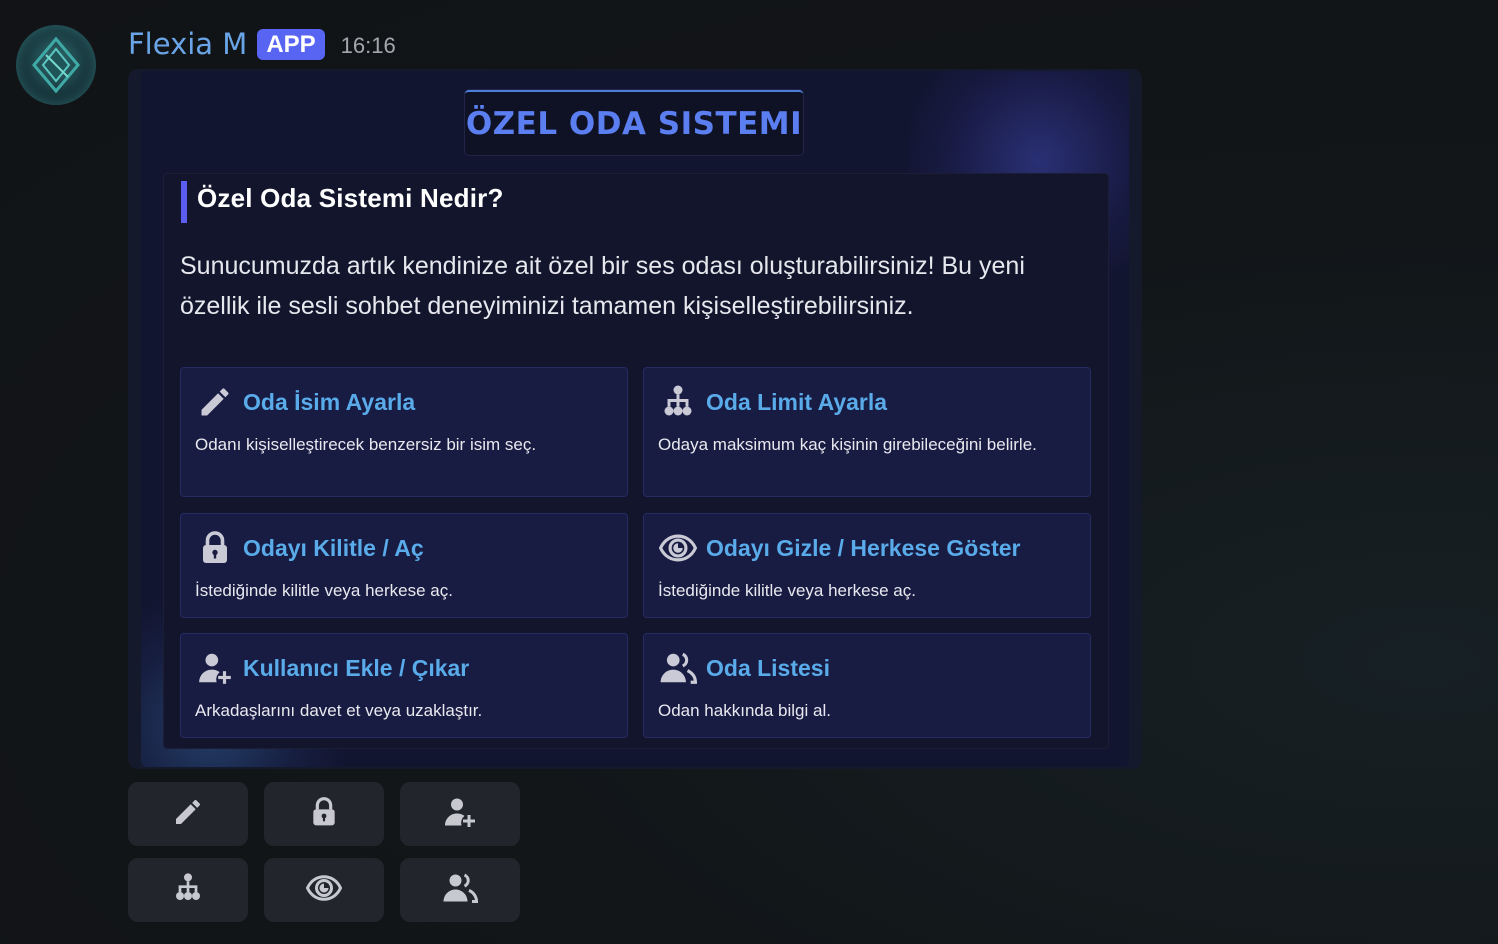 The image size is (1498, 944). I want to click on timestamp: 16:16, so click(368, 46).